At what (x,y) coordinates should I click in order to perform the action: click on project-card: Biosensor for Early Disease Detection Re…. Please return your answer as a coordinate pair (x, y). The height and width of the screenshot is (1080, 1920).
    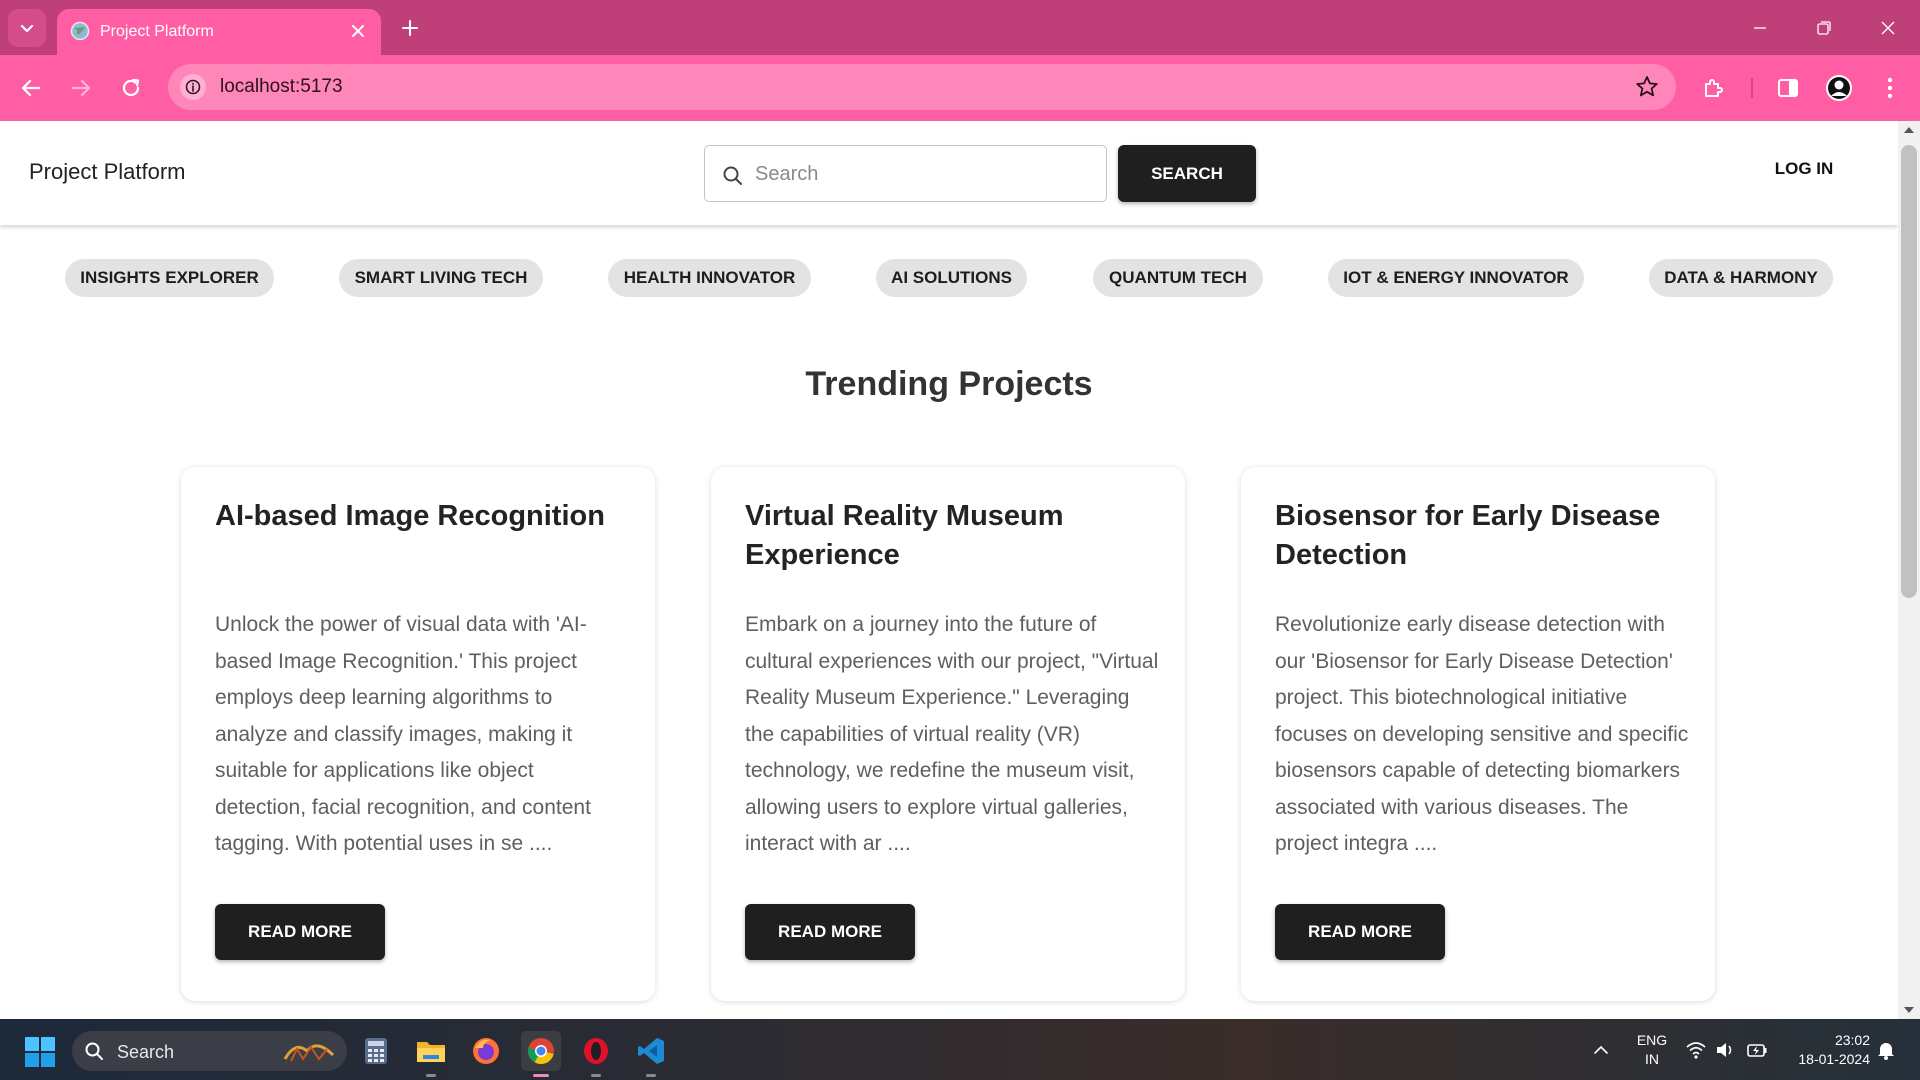
    Looking at the image, I should click on (1478, 734).